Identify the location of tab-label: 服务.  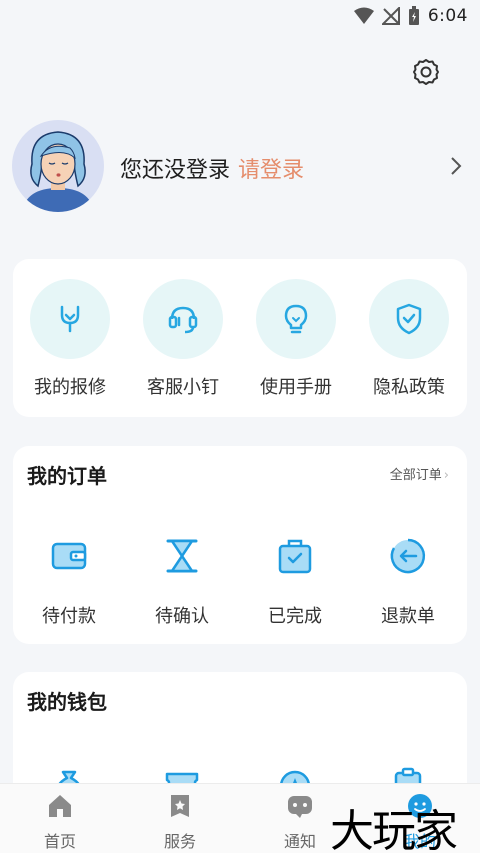
(179, 841).